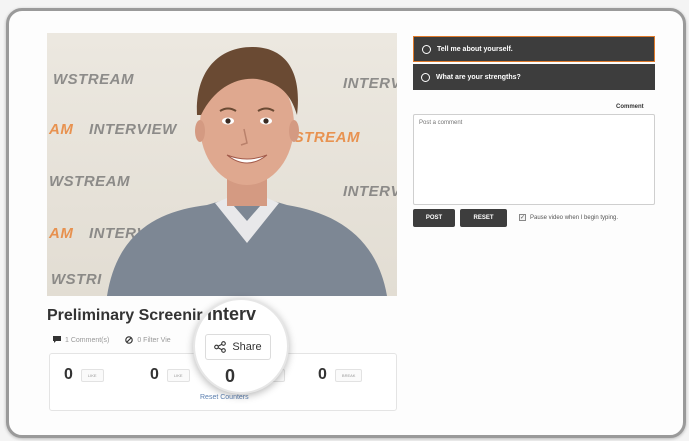  Describe the element at coordinates (224, 397) in the screenshot. I see `reset-counters-link: Reset Counters` at that location.